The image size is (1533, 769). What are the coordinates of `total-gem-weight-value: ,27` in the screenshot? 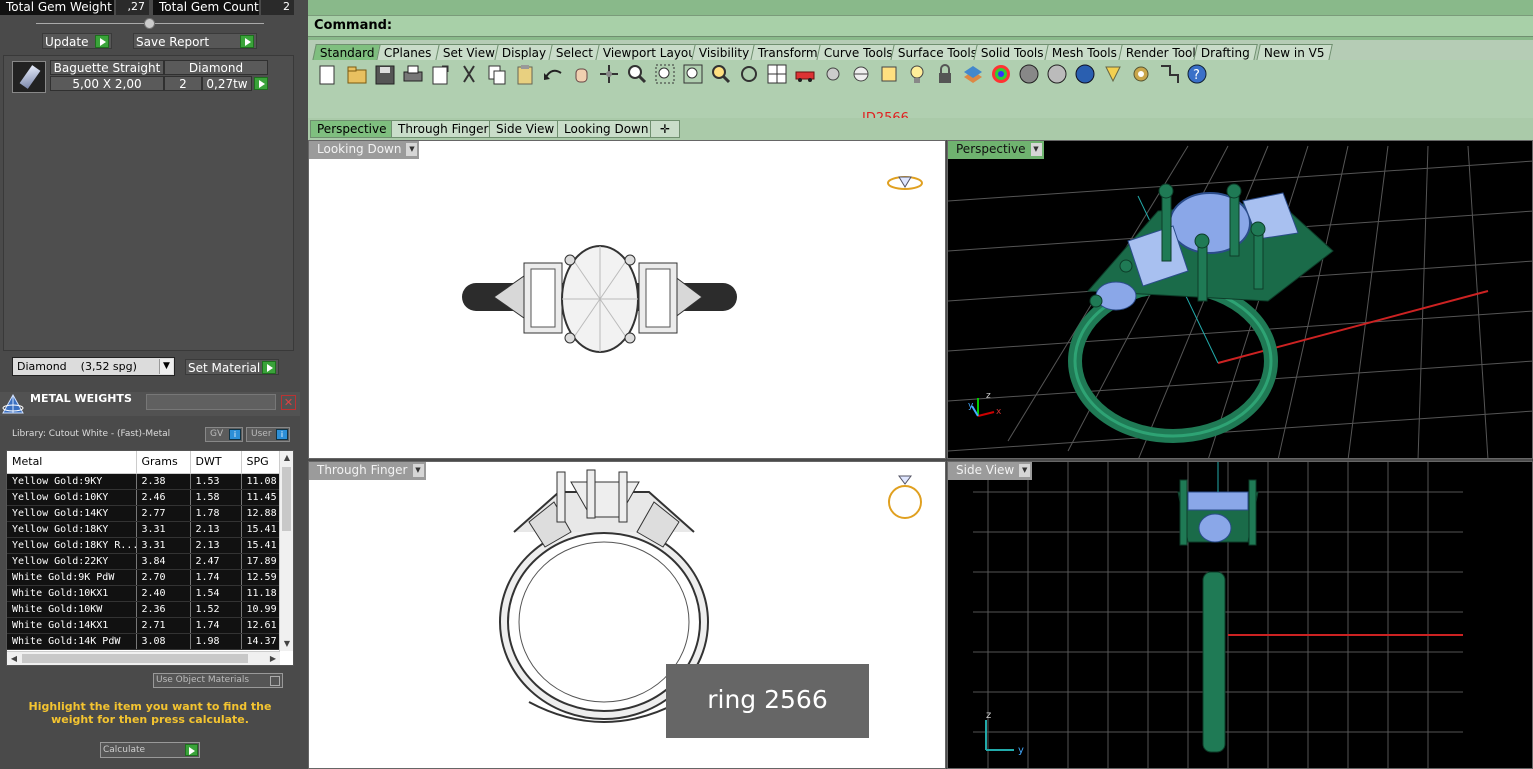 It's located at (132, 7).